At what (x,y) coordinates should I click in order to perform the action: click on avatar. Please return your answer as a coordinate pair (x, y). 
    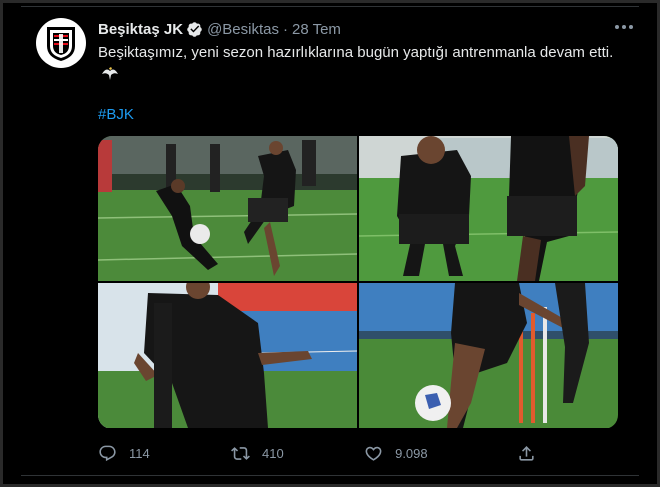
    Looking at the image, I should click on (61, 43).